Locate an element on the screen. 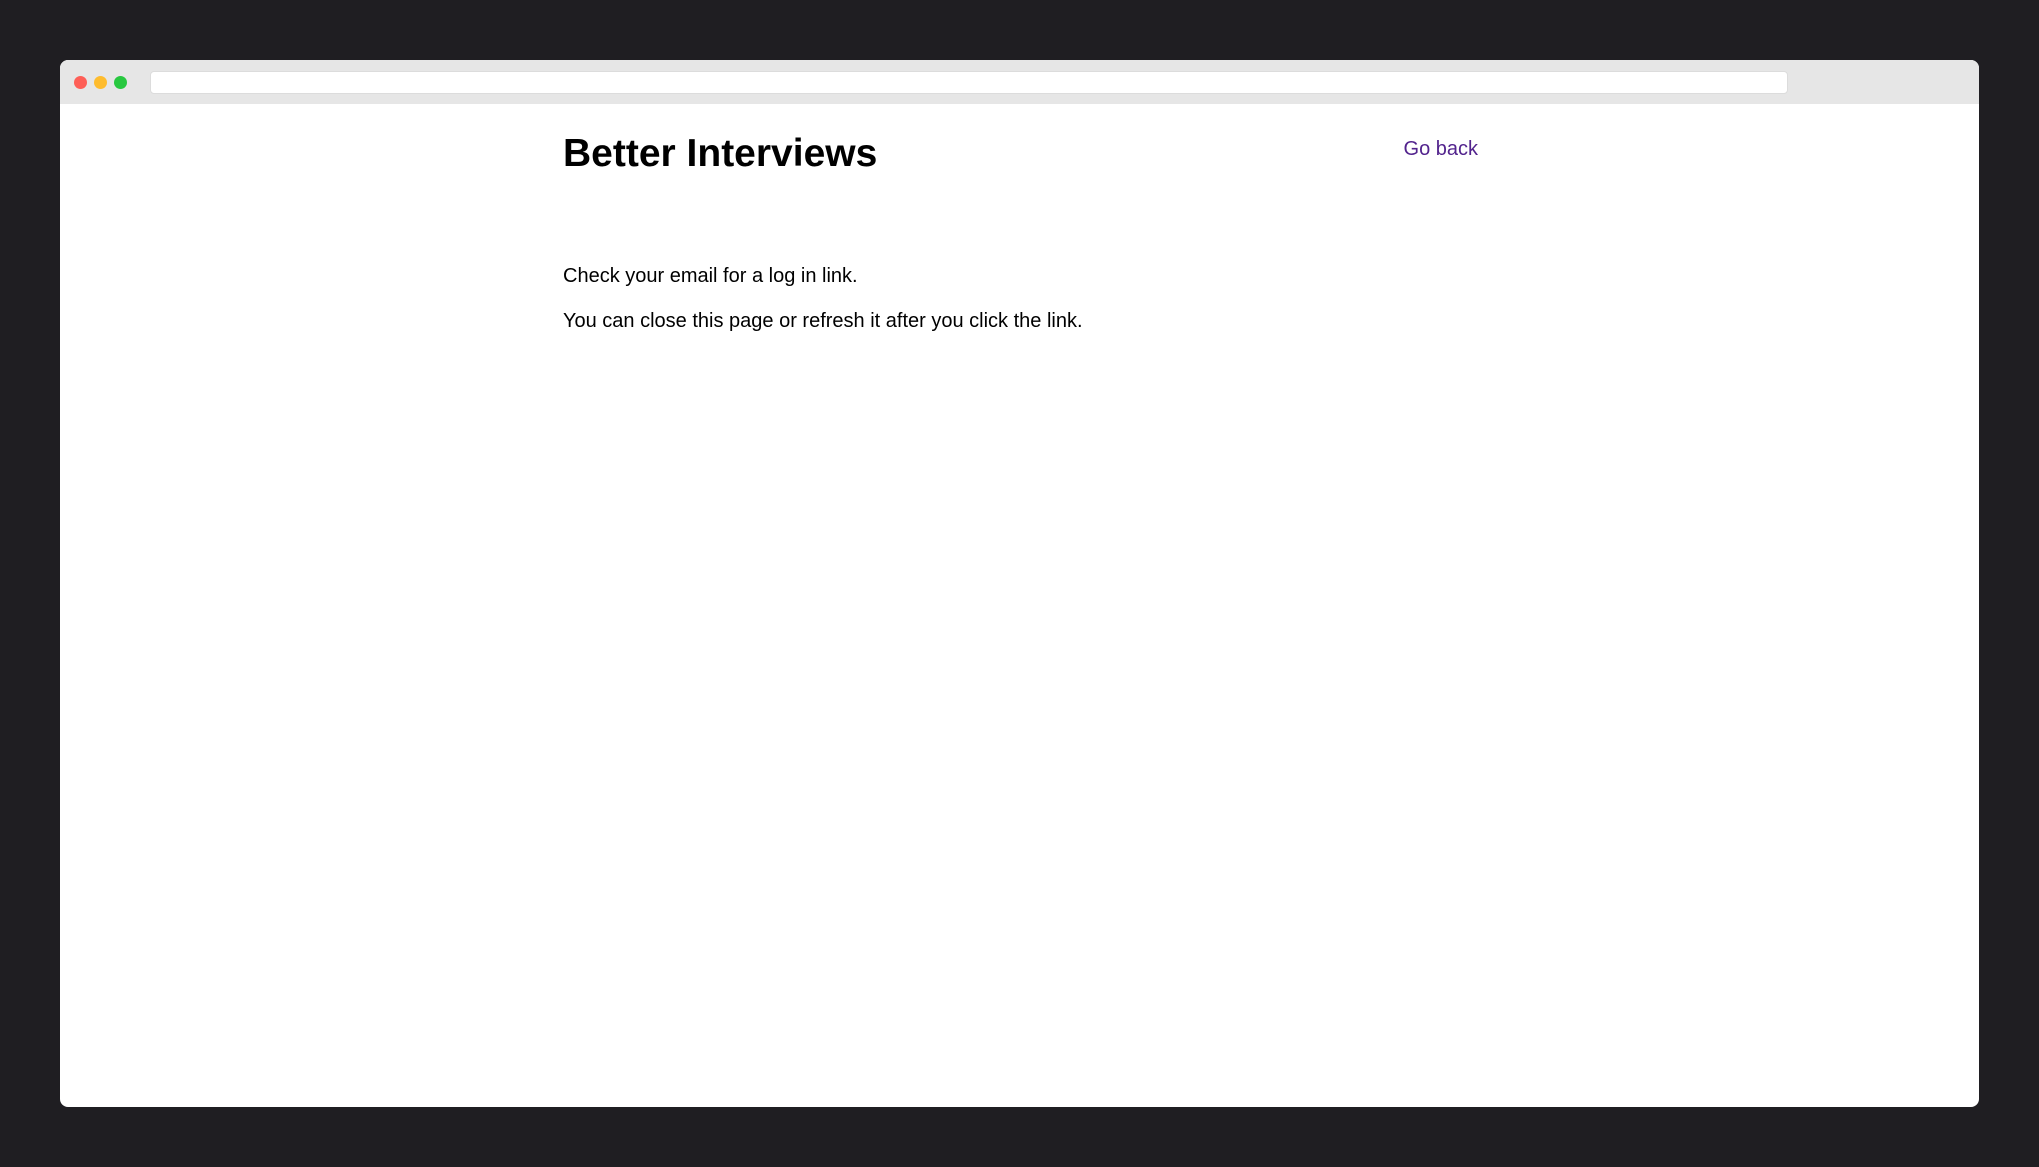  address-bar is located at coordinates (969, 82).